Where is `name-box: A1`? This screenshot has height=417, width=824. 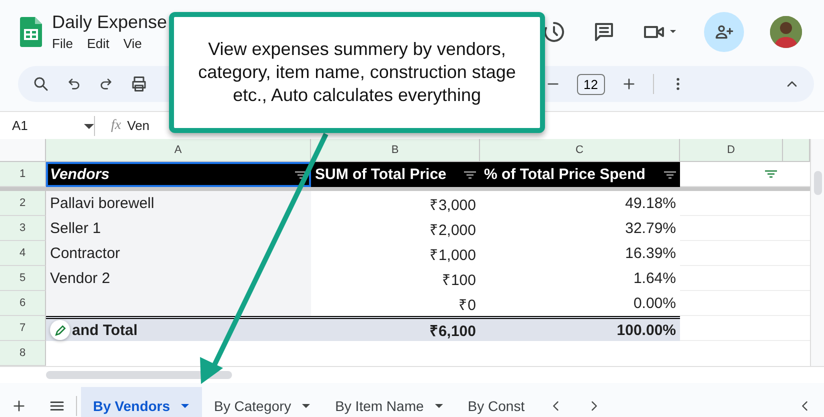
name-box: A1 is located at coordinates (42, 125).